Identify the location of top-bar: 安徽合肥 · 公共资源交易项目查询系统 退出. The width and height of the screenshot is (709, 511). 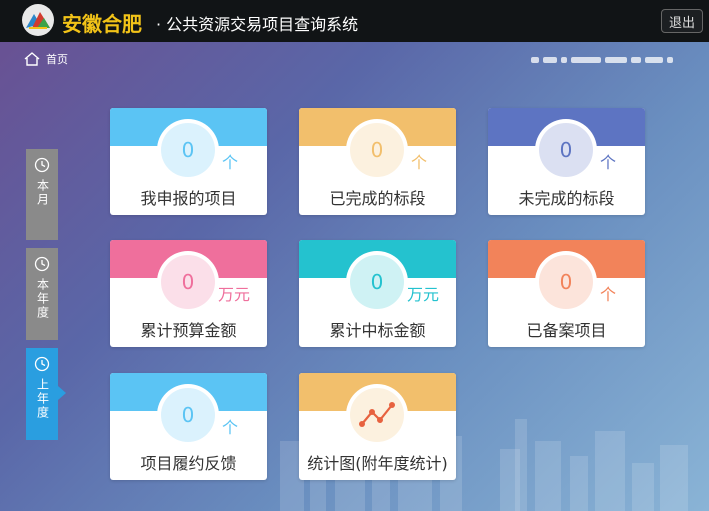
(354, 21).